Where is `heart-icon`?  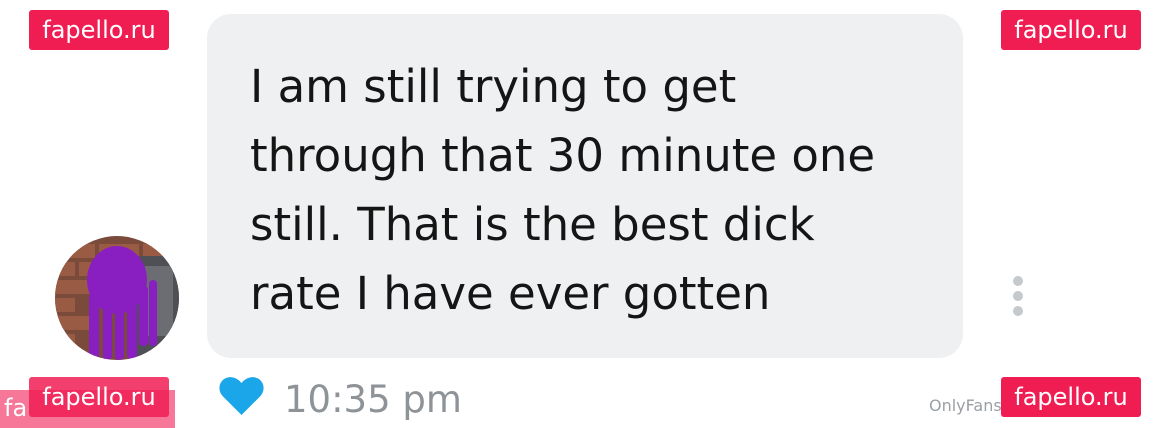
heart-icon is located at coordinates (241, 396).